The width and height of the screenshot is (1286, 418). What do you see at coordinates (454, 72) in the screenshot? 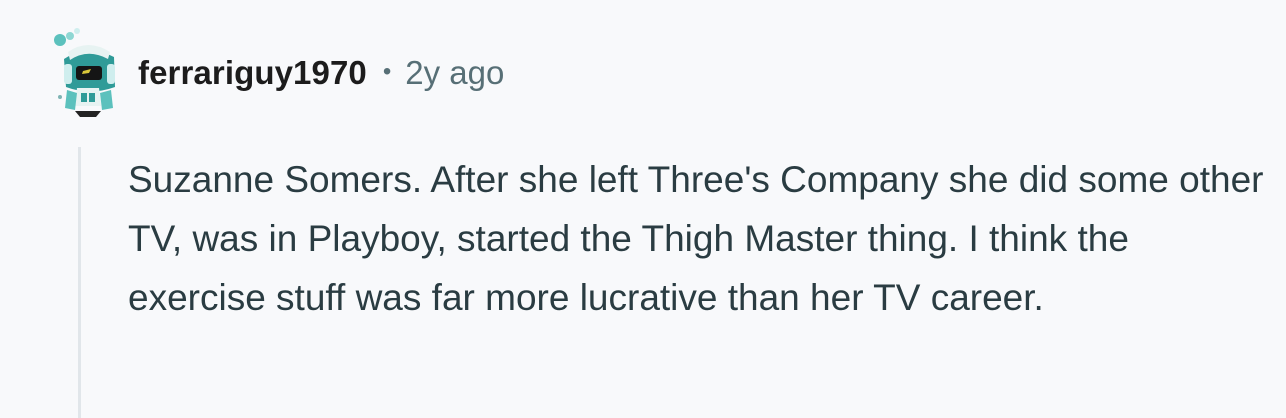
I see `timestamp: 2y ago` at bounding box center [454, 72].